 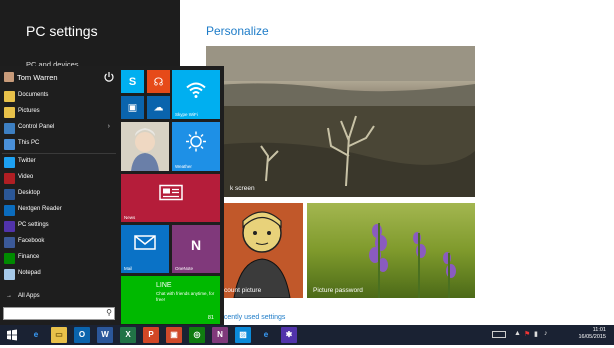 What do you see at coordinates (307, 335) in the screenshot?
I see `taskbar: e ▭ O W X P ▣ ◎ N ▨ e ✱ ▲ ⚑ ▮ ♪ 11:01 16/05/2015` at bounding box center [307, 335].